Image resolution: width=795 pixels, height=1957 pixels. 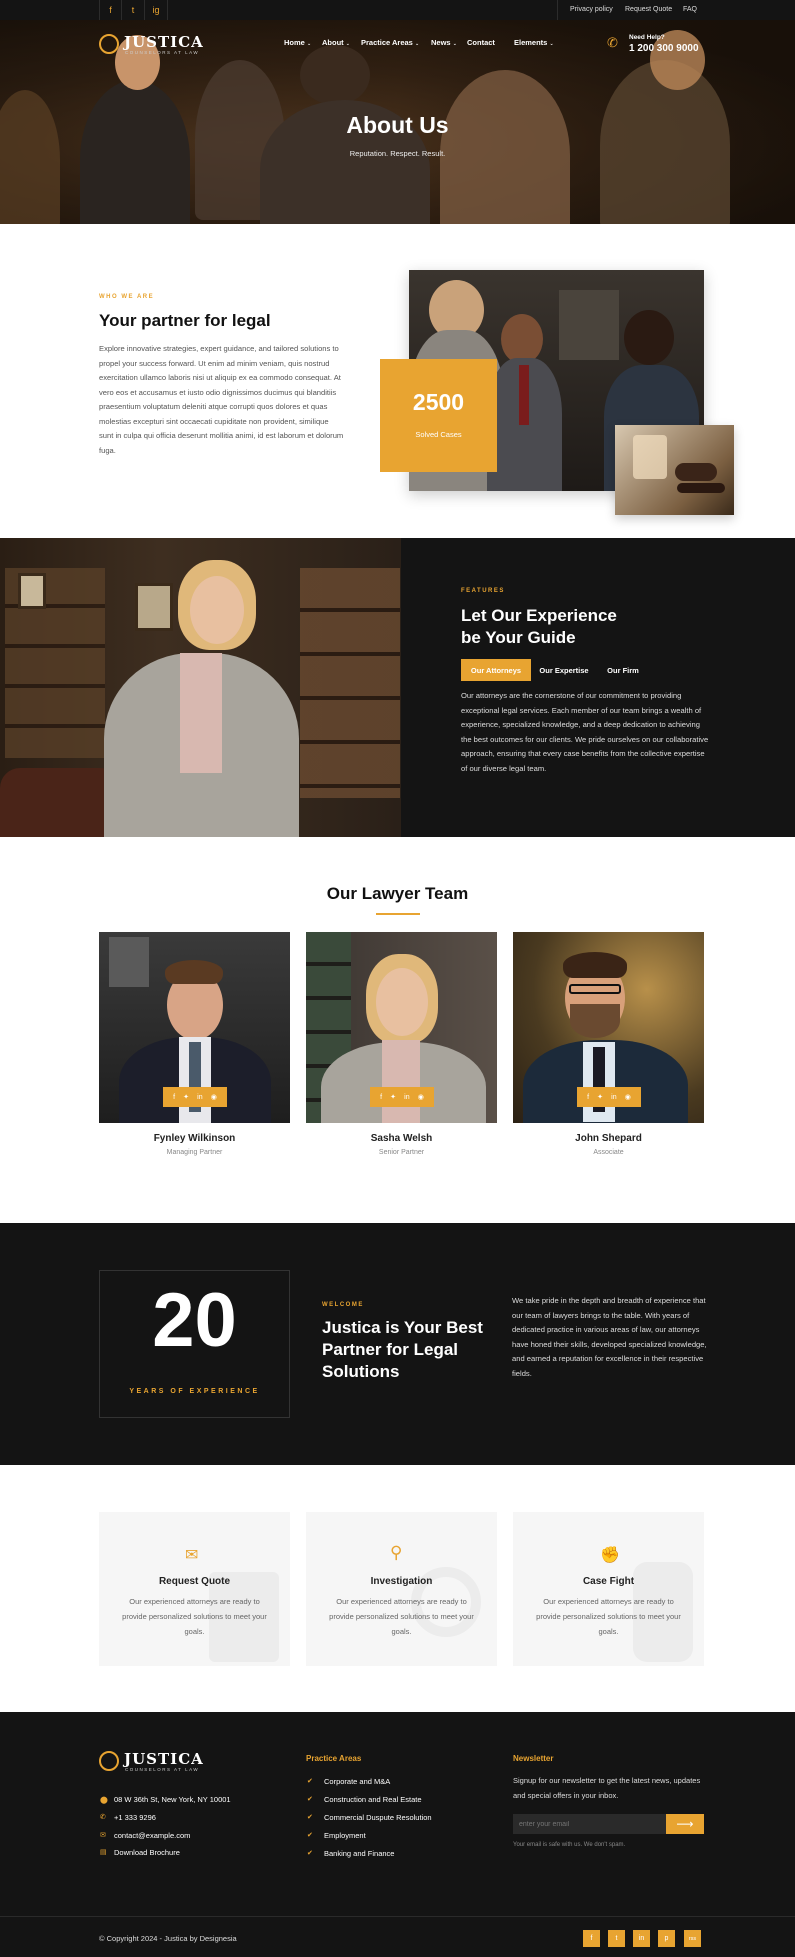 I want to click on footer-brand-tagline: COUNSELORS AT LAW, so click(x=162, y=1769).